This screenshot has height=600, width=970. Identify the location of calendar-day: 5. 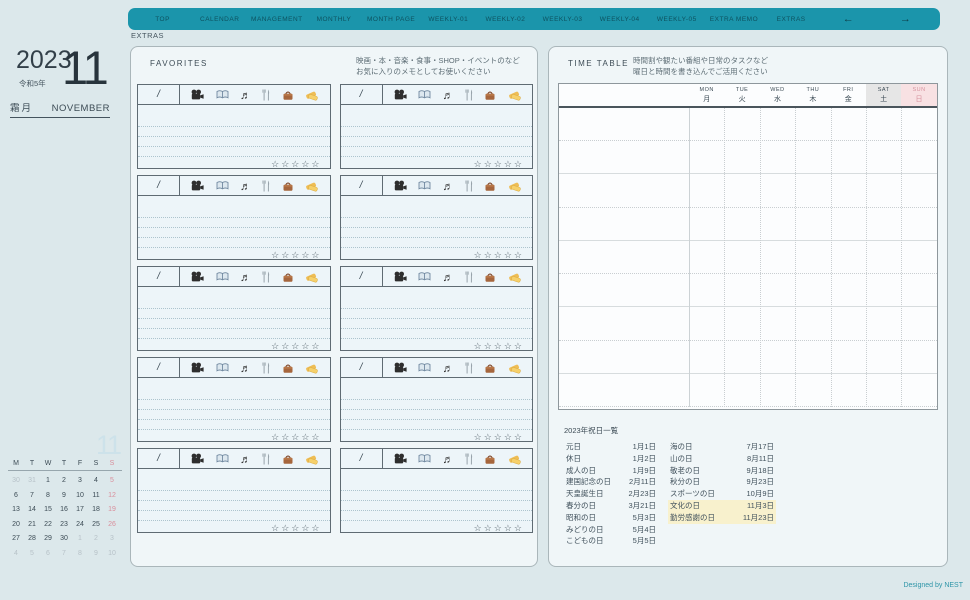
(112, 480).